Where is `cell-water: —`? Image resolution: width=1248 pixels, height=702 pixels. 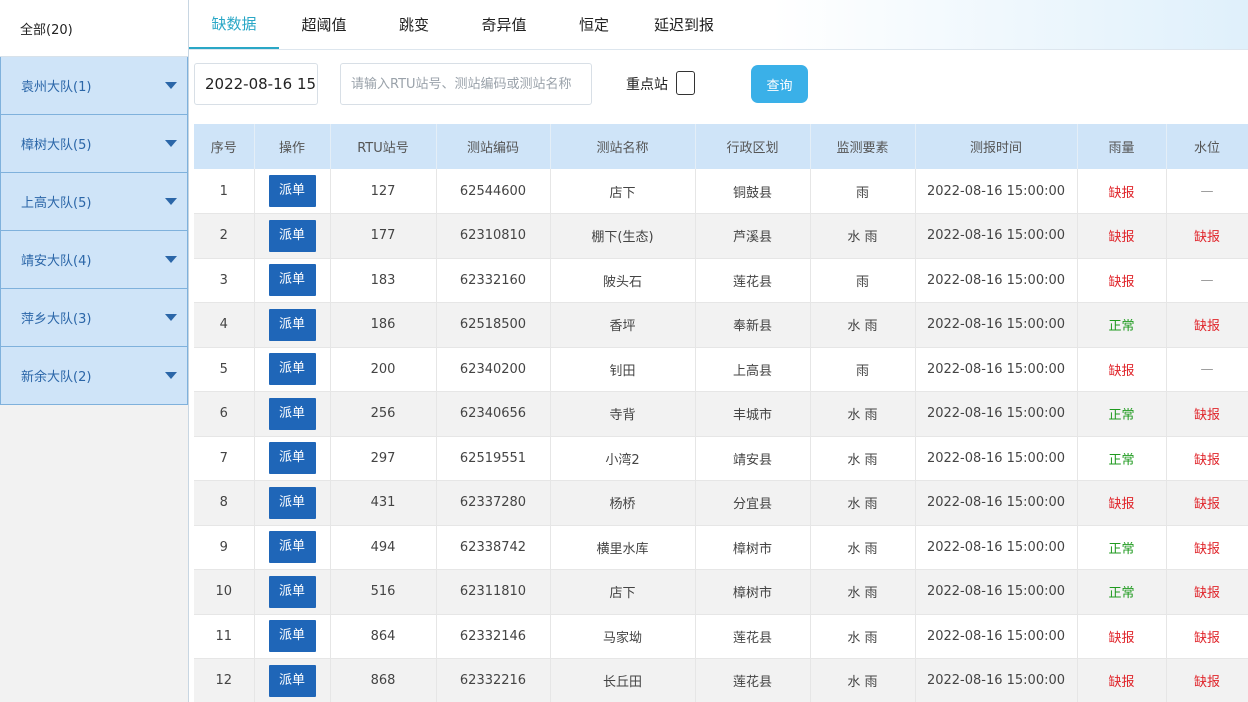 cell-water: — is located at coordinates (1207, 191).